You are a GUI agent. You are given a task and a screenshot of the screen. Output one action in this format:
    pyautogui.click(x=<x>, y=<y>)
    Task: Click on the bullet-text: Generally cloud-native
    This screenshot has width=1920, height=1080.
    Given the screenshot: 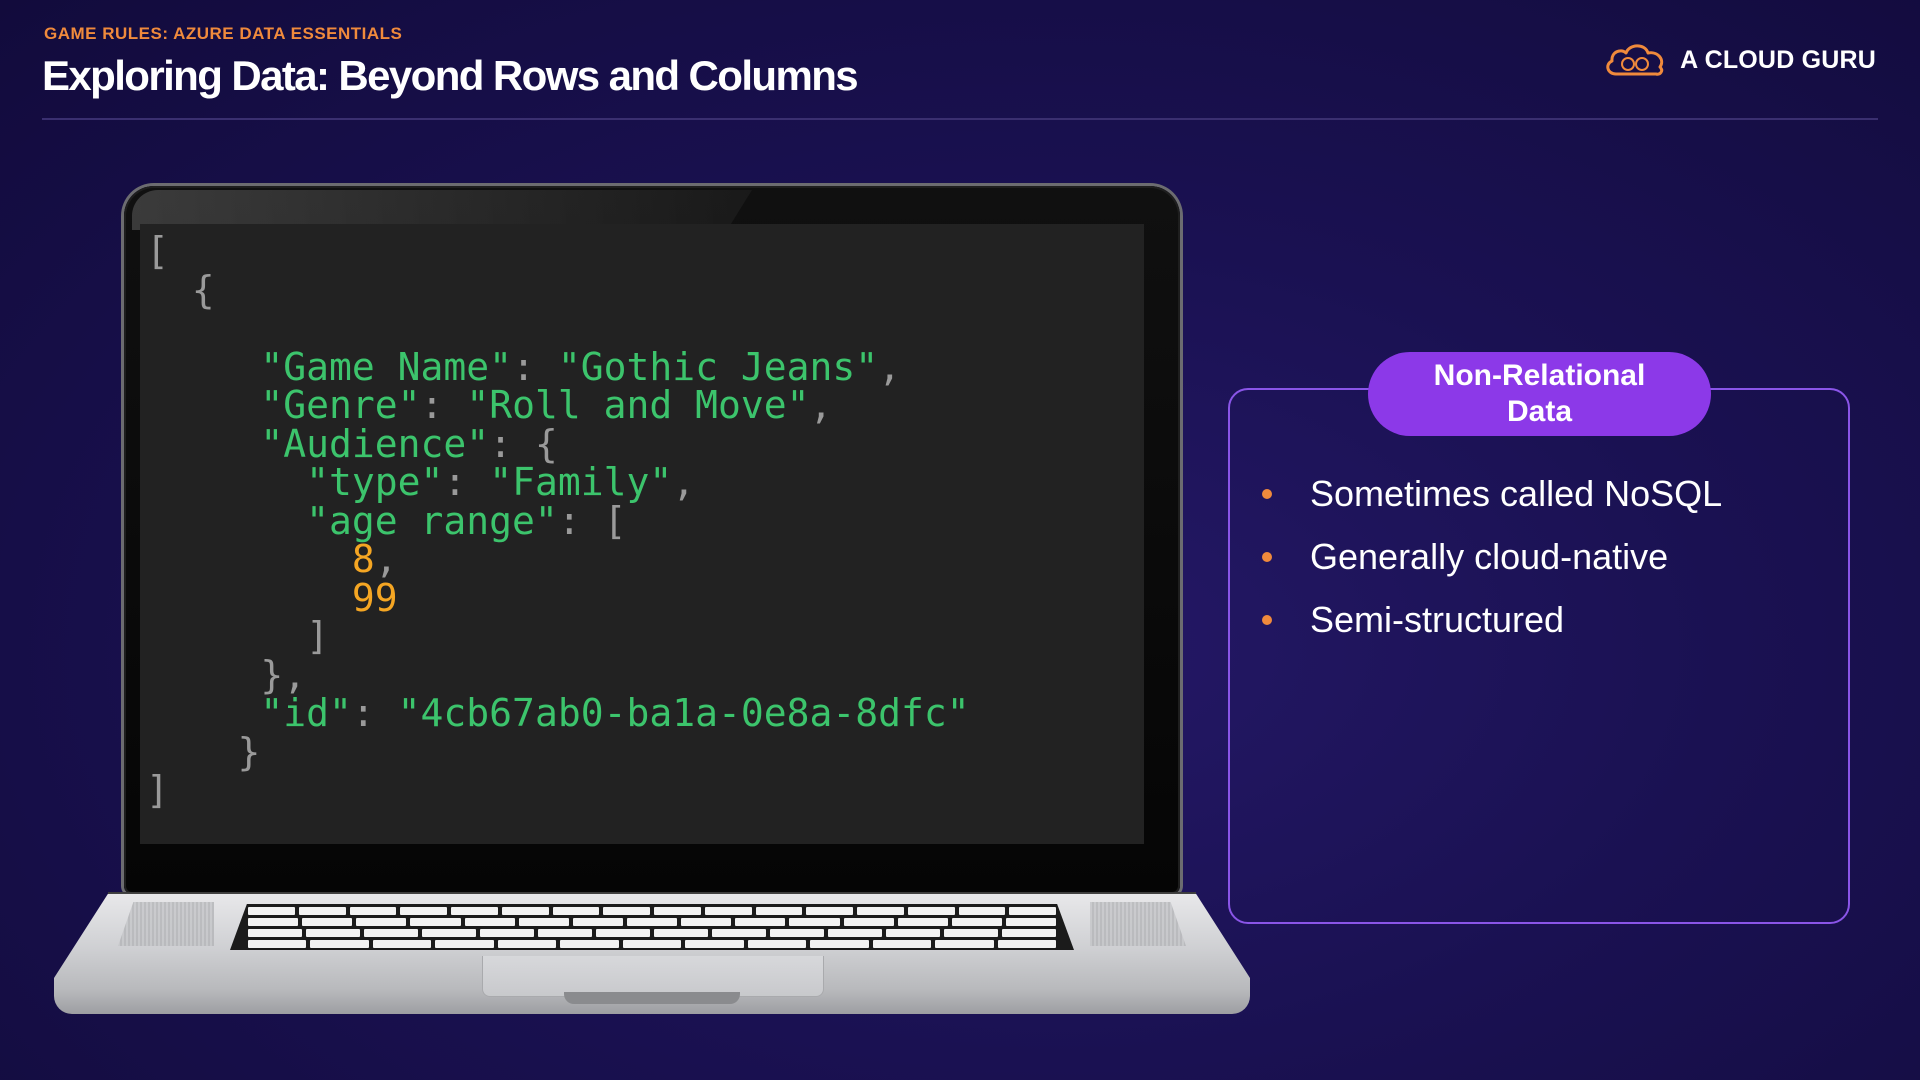 What is the action you would take?
    pyautogui.click(x=1489, y=556)
    